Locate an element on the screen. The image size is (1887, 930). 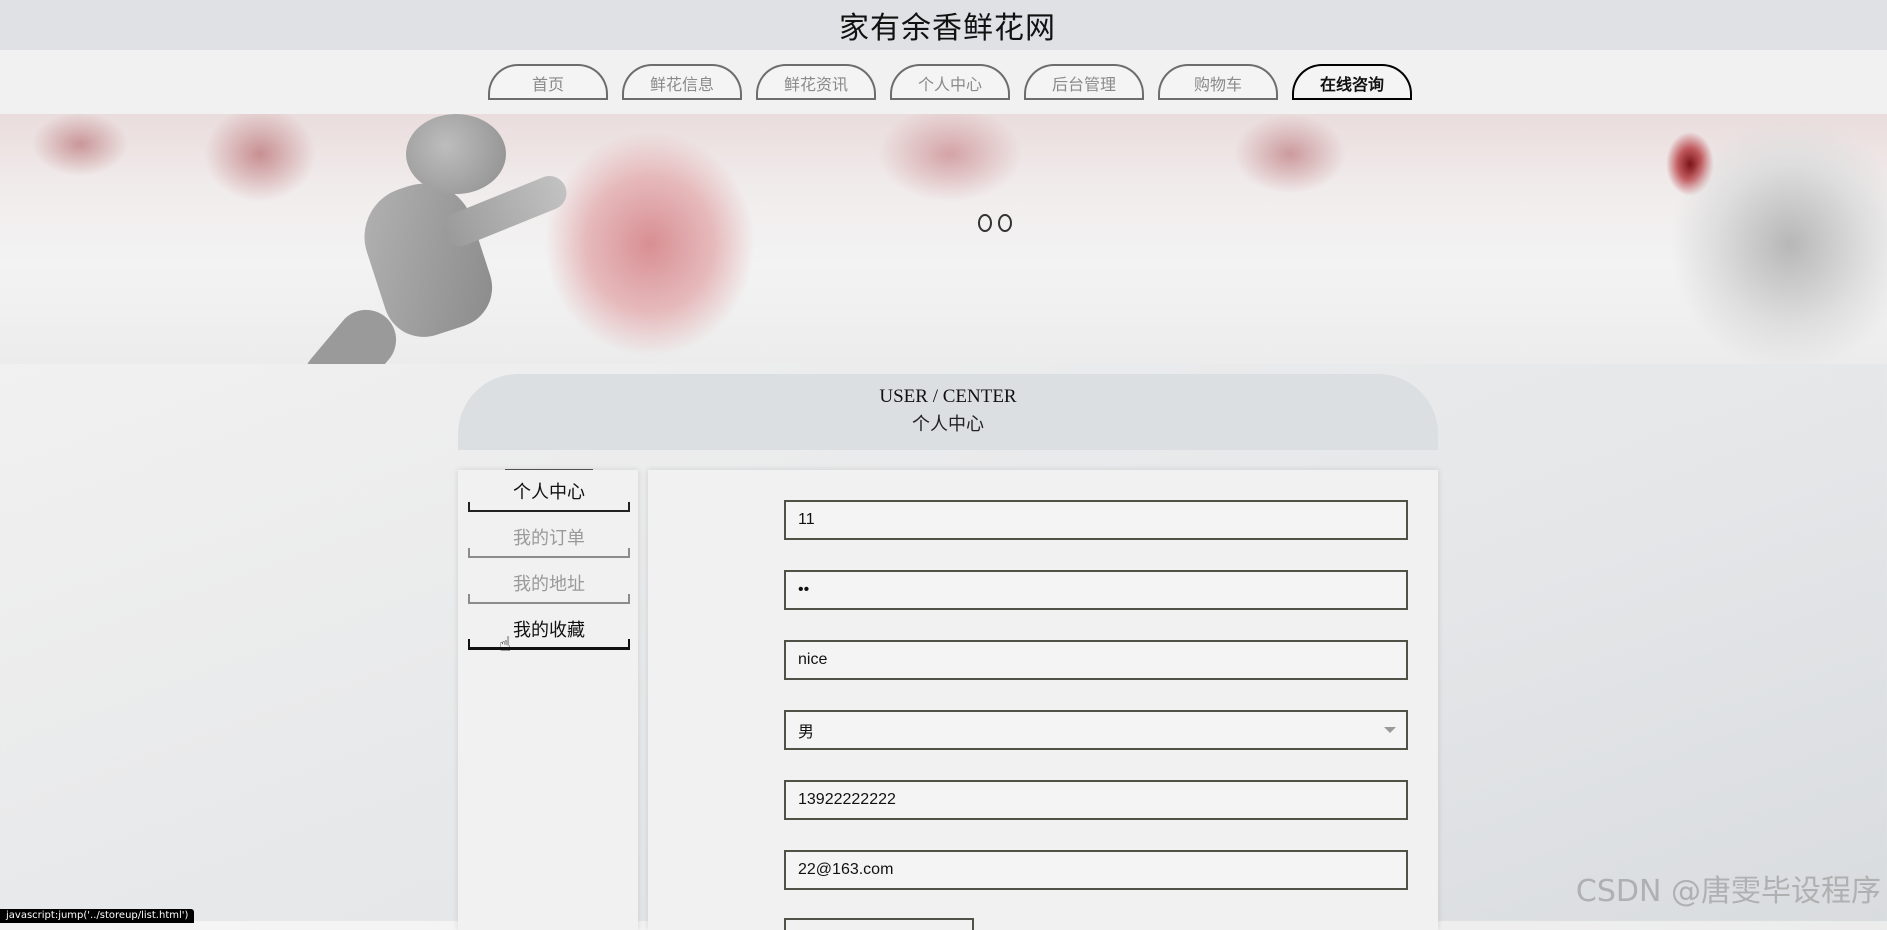
sidebar-item-my-address: 我的地址 is located at coordinates (549, 584).